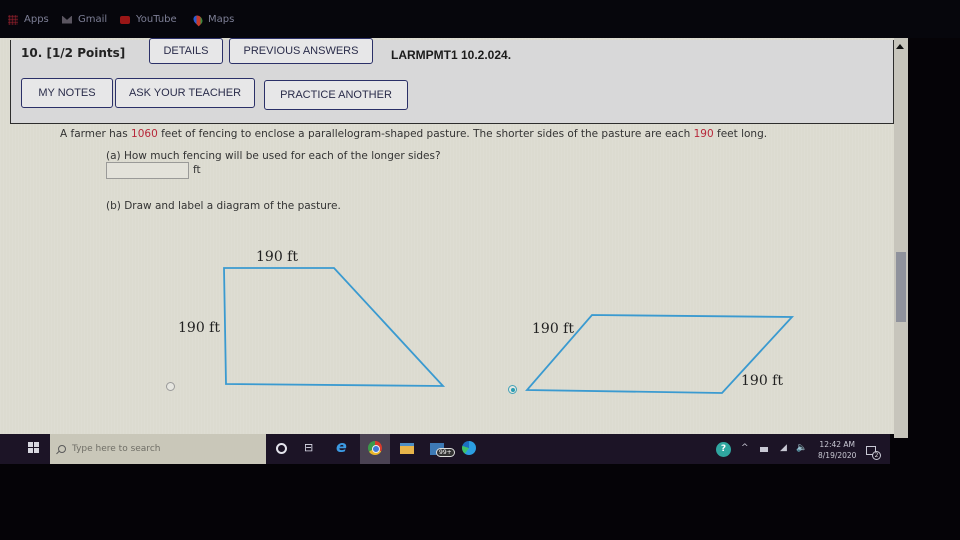  What do you see at coordinates (170, 386) in the screenshot?
I see `option-trapezoid-radio` at bounding box center [170, 386].